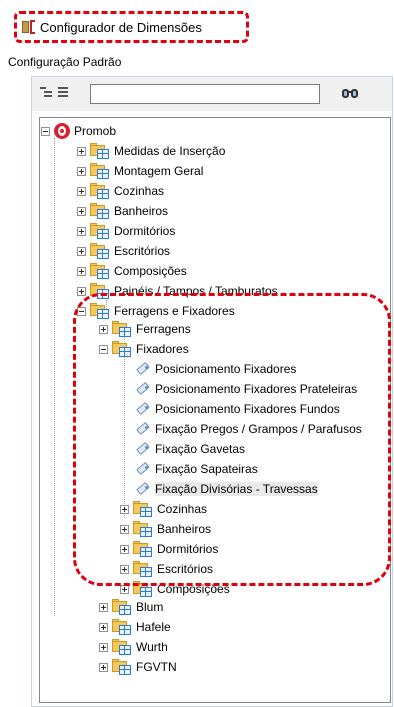  Describe the element at coordinates (47, 93) in the screenshot. I see `expand-all-icon` at that location.